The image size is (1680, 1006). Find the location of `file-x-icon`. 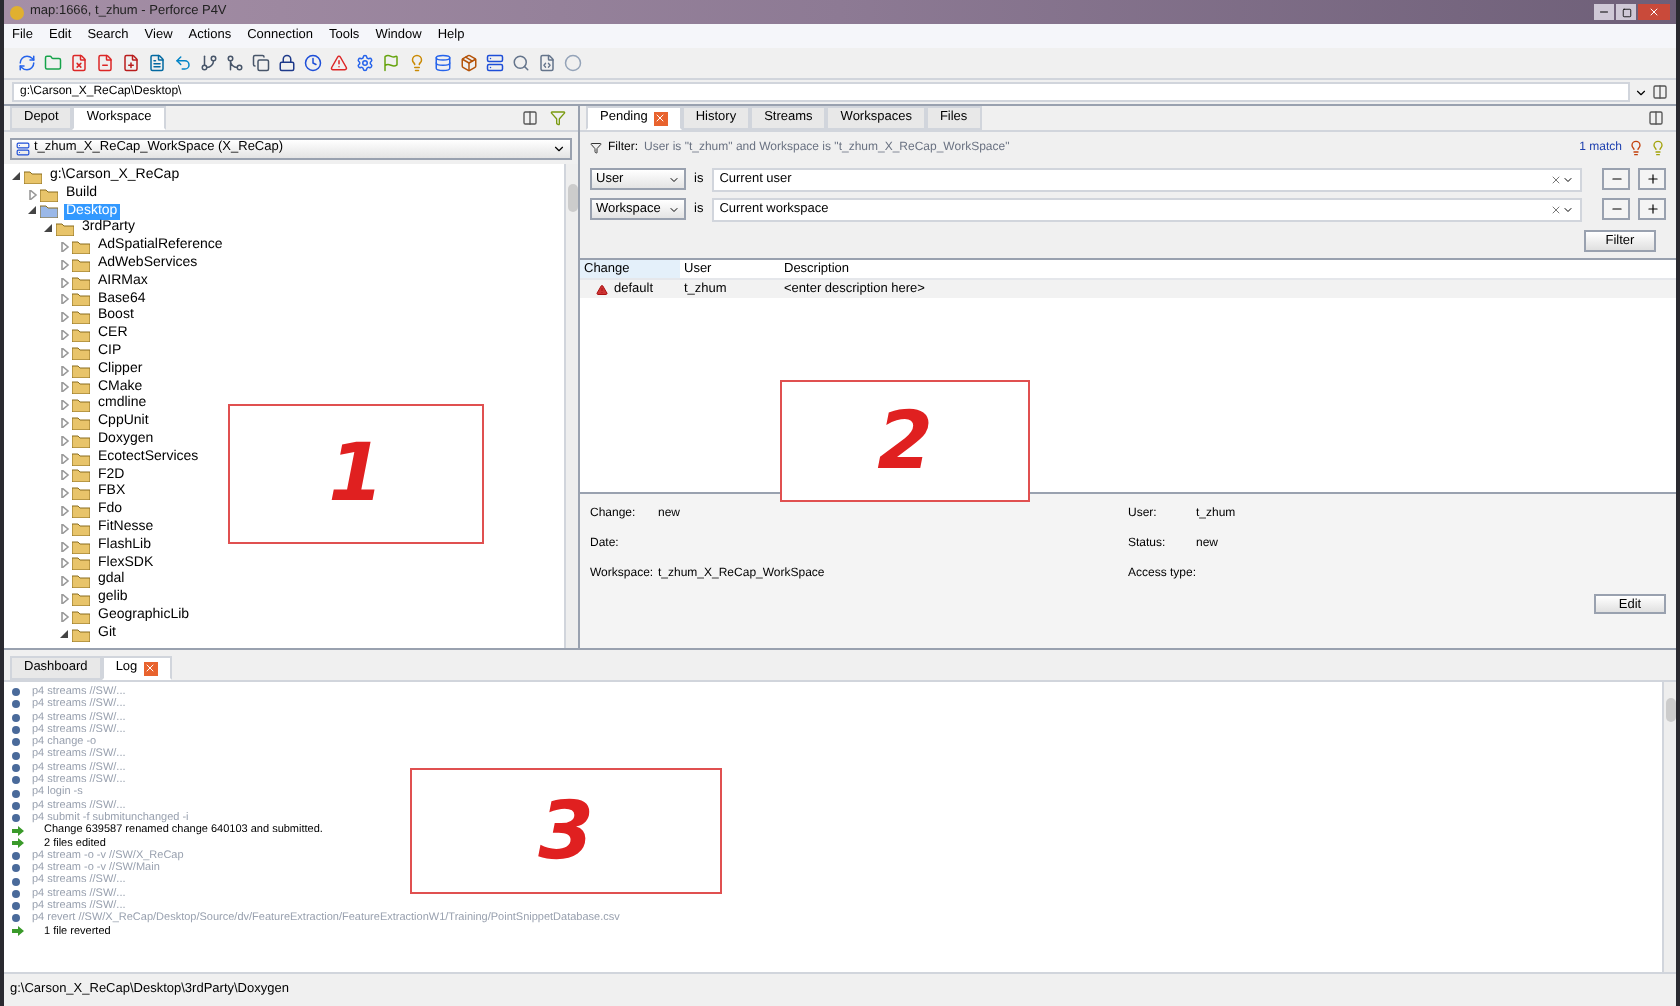

file-x-icon is located at coordinates (78, 63).